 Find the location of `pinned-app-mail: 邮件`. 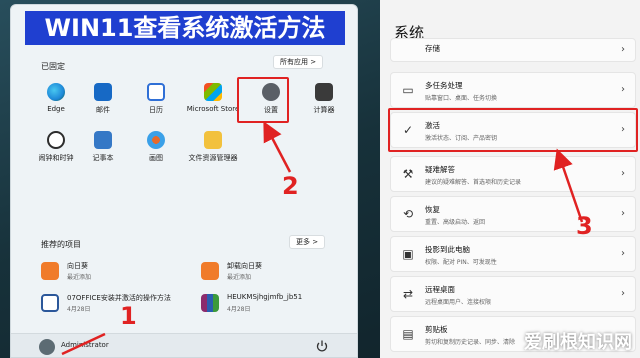

pinned-app-mail: 邮件 is located at coordinates (103, 102).